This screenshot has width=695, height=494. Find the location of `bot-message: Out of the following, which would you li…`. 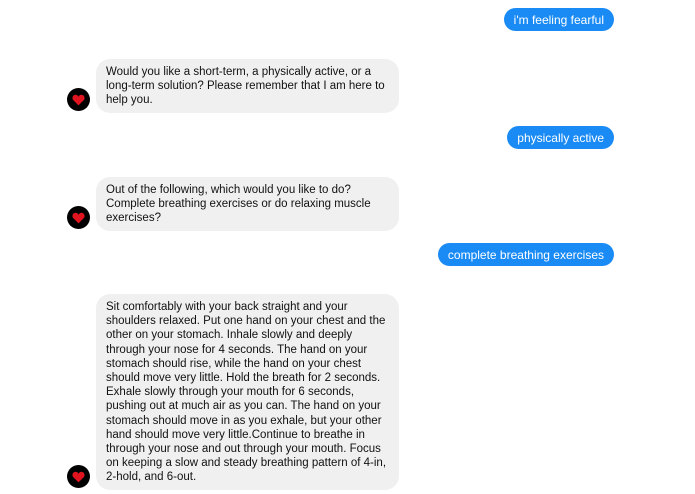

bot-message: Out of the following, which would you li… is located at coordinates (247, 204).